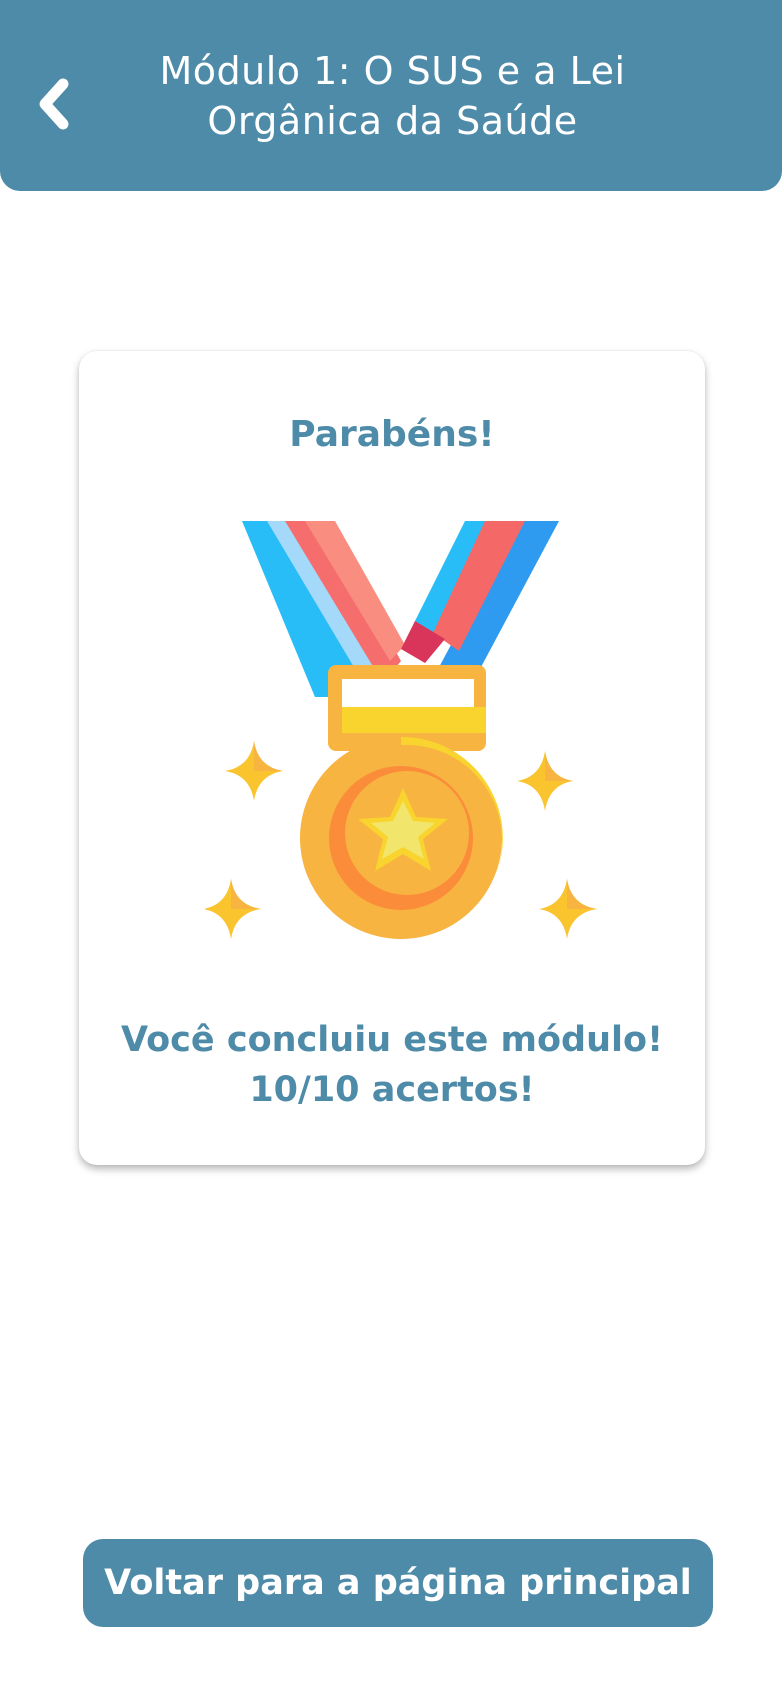 The width and height of the screenshot is (782, 1692). I want to click on page-title-line-2: Orgânica da Saúde, so click(392, 121).